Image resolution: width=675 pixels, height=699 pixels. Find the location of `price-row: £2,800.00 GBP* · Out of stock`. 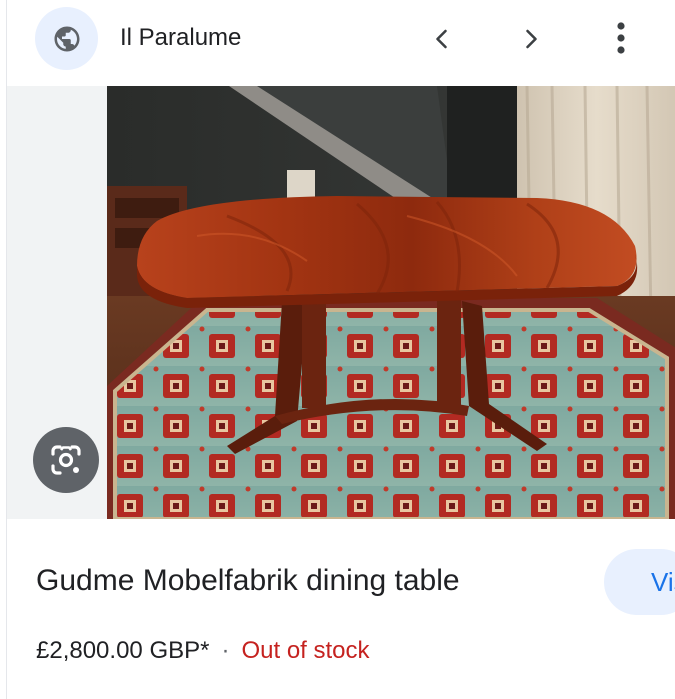

price-row: £2,800.00 GBP* · Out of stock is located at coordinates (203, 651).